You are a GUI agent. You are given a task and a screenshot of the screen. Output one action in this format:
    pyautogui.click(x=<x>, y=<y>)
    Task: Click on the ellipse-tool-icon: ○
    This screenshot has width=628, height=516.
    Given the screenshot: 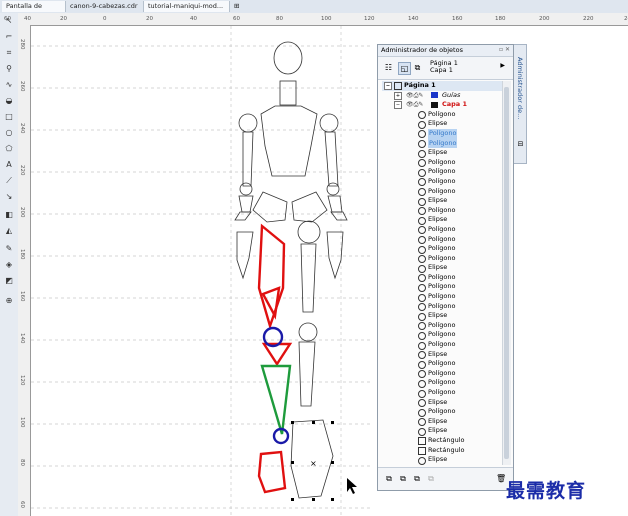 What is the action you would take?
    pyautogui.click(x=9, y=133)
    